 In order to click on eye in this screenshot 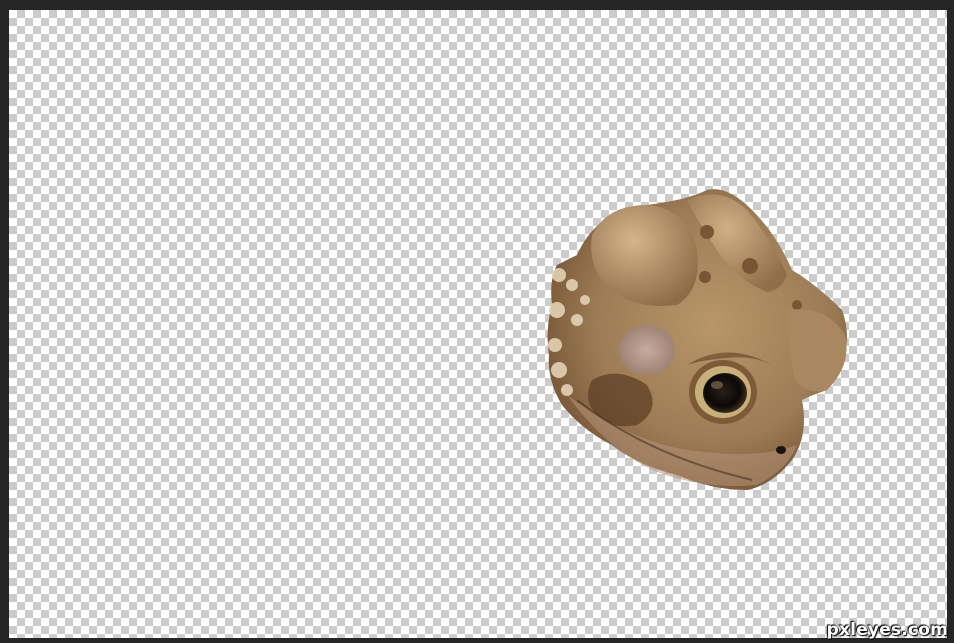, I will do `click(723, 392)`.